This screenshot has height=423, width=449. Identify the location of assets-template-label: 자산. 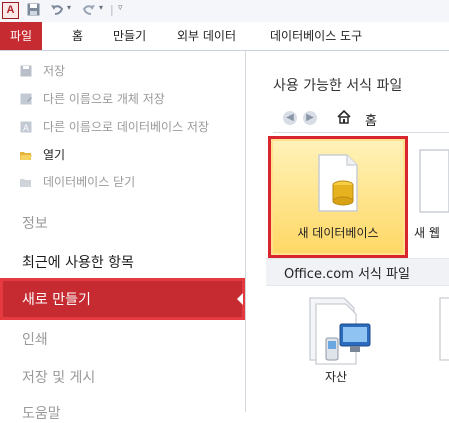
(336, 377).